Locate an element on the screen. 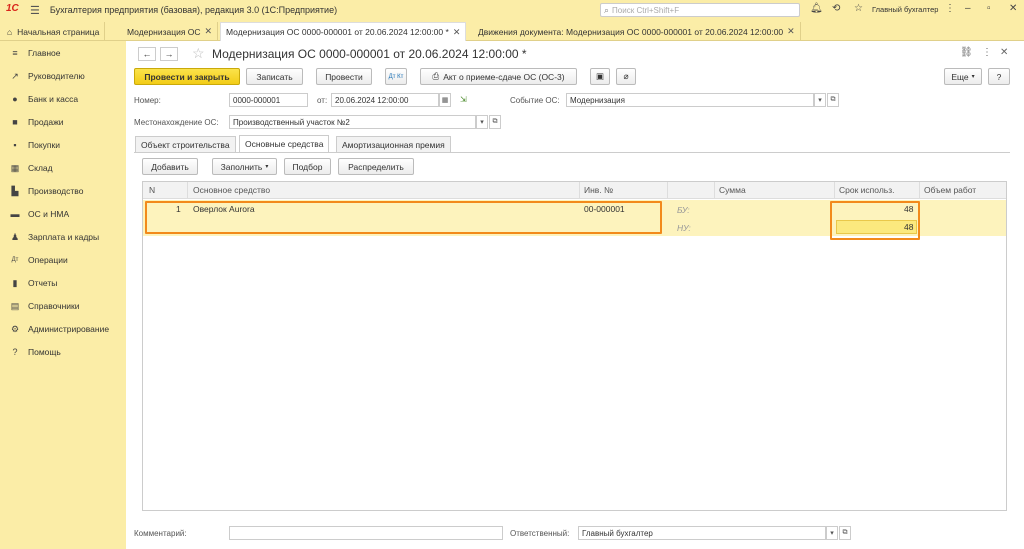  responsible-open-button: ⧉ is located at coordinates (845, 533).